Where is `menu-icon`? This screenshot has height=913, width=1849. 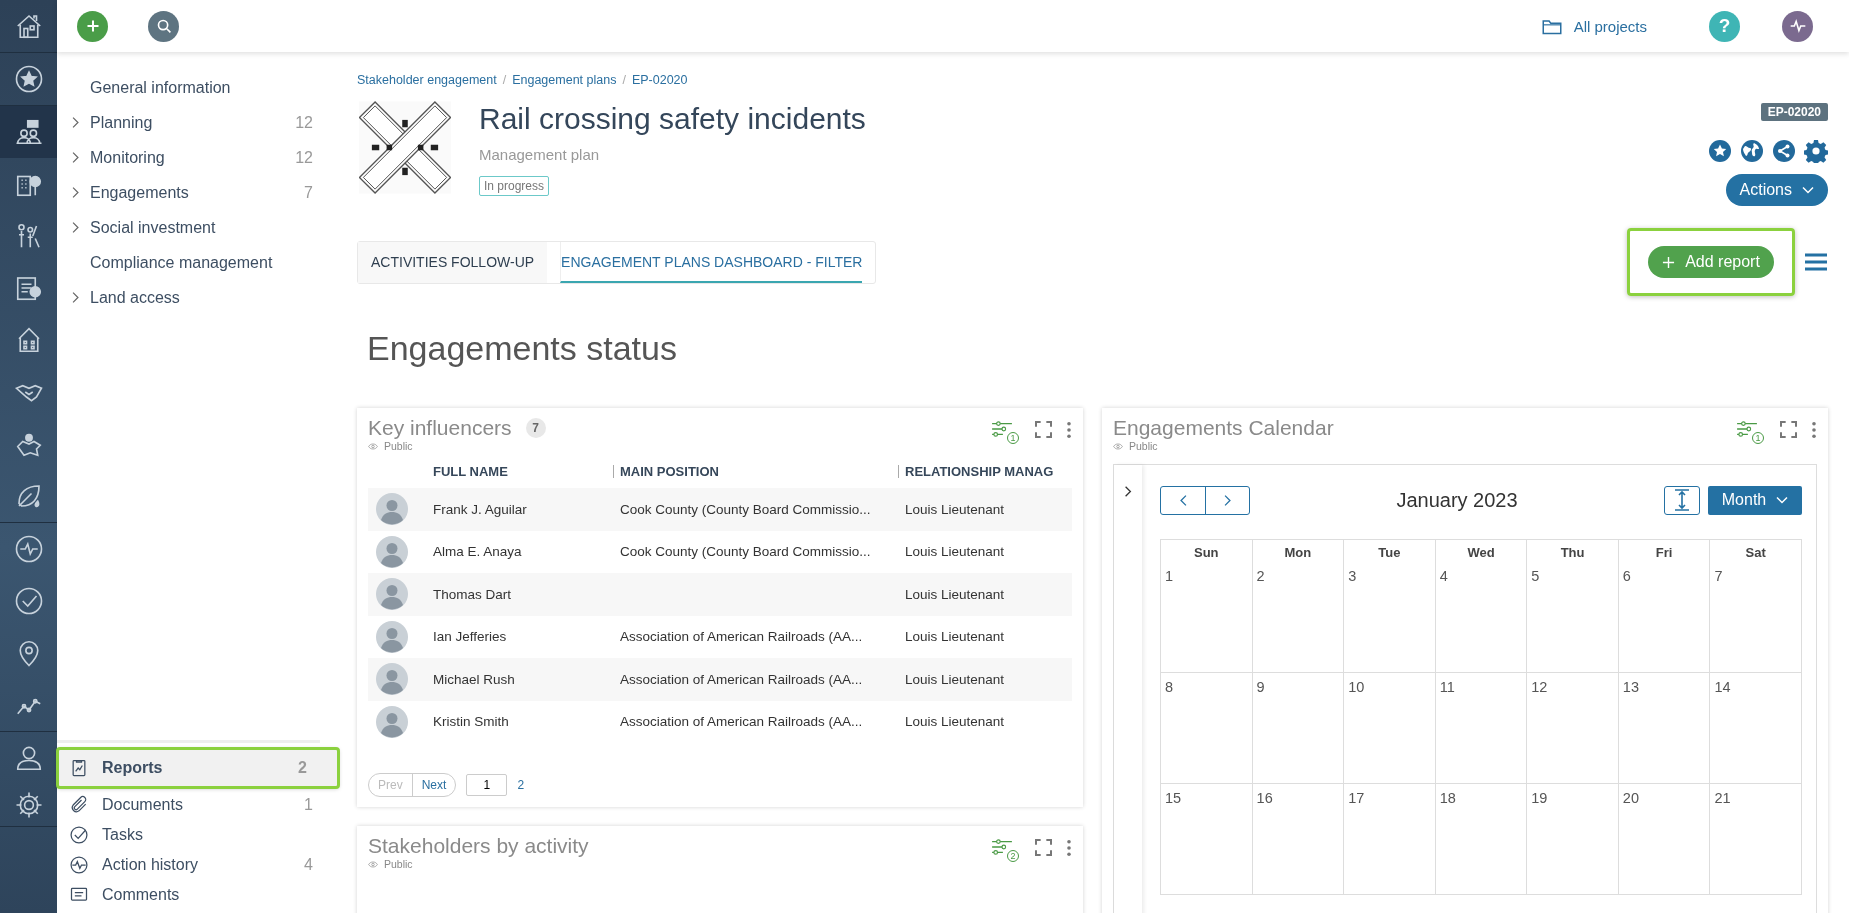 menu-icon is located at coordinates (1816, 262).